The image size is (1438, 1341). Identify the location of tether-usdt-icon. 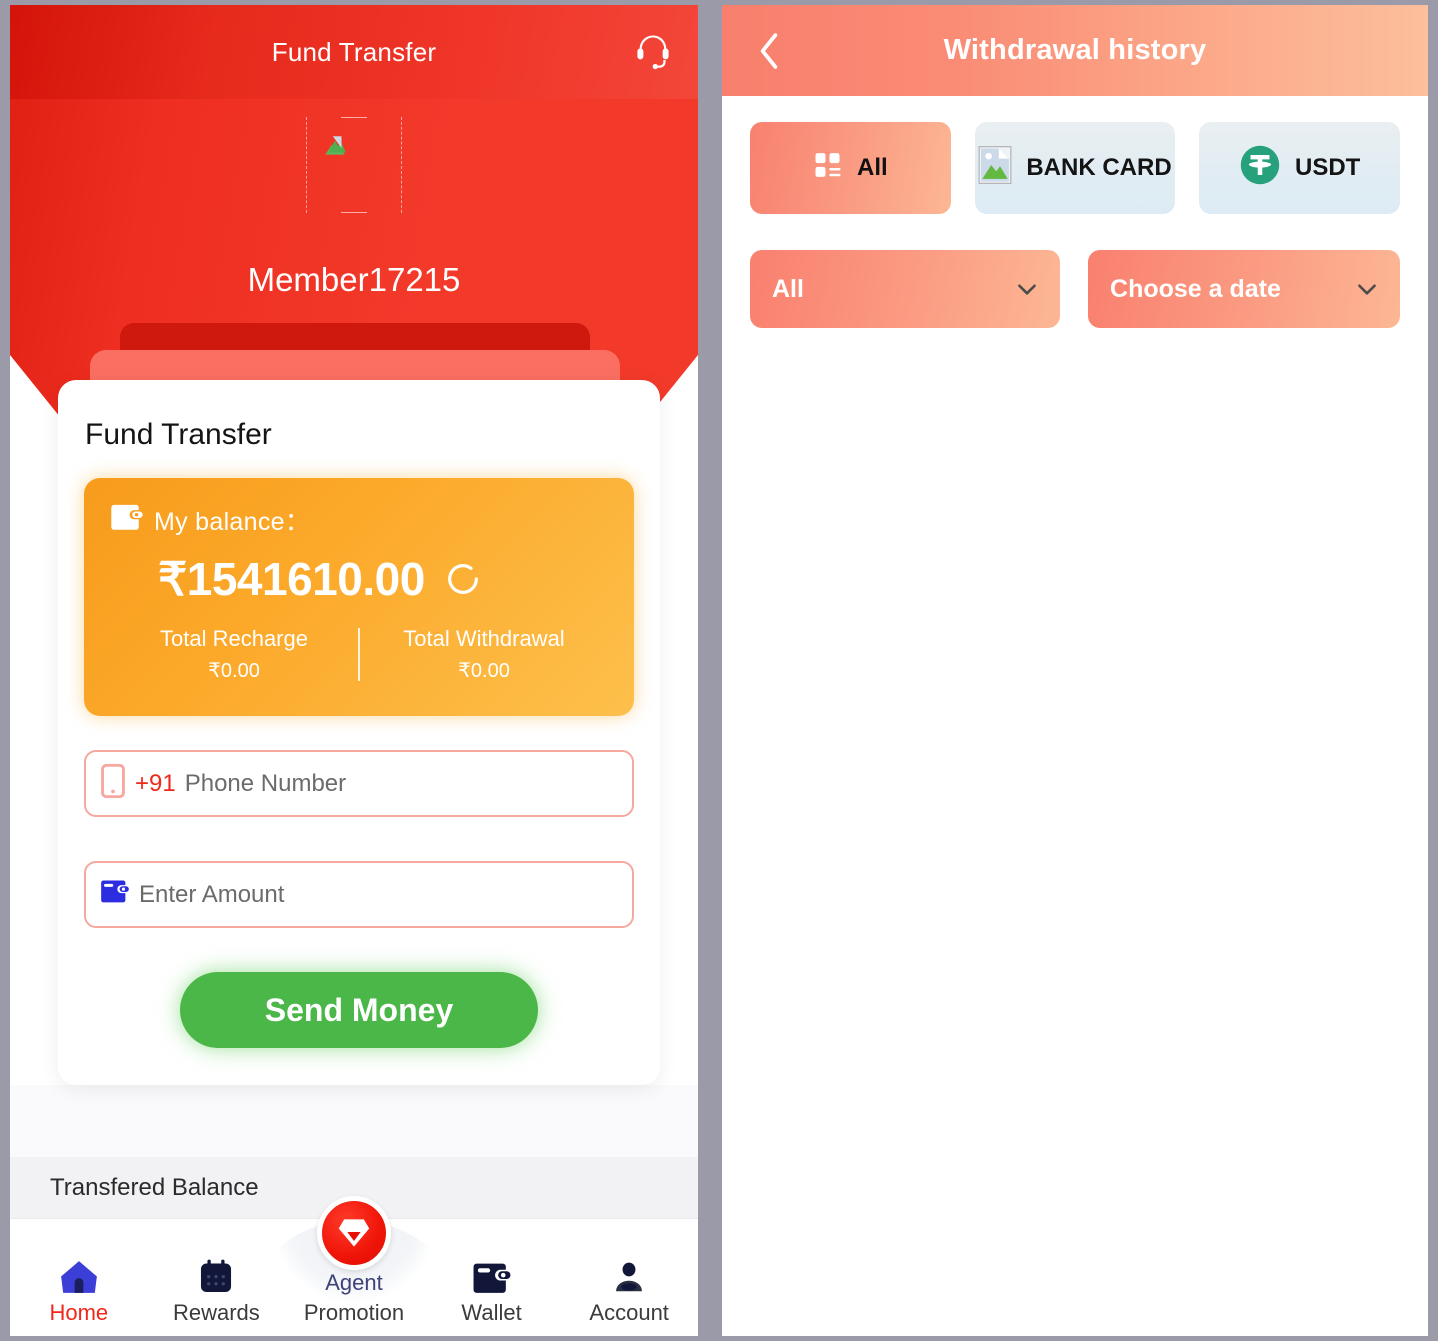
(1260, 168).